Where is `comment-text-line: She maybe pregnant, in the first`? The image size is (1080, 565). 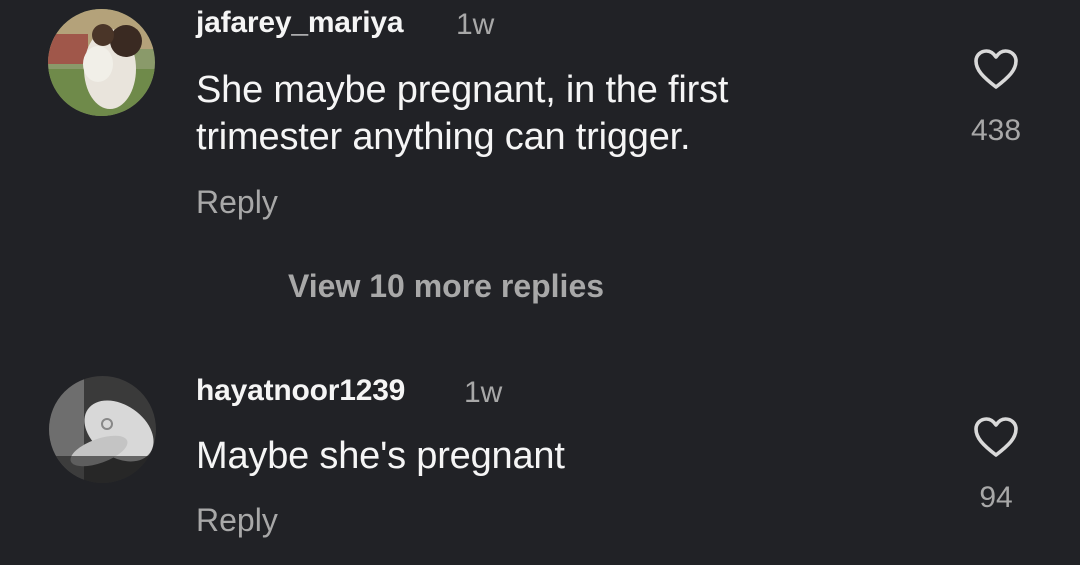 comment-text-line: She maybe pregnant, in the first is located at coordinates (462, 90).